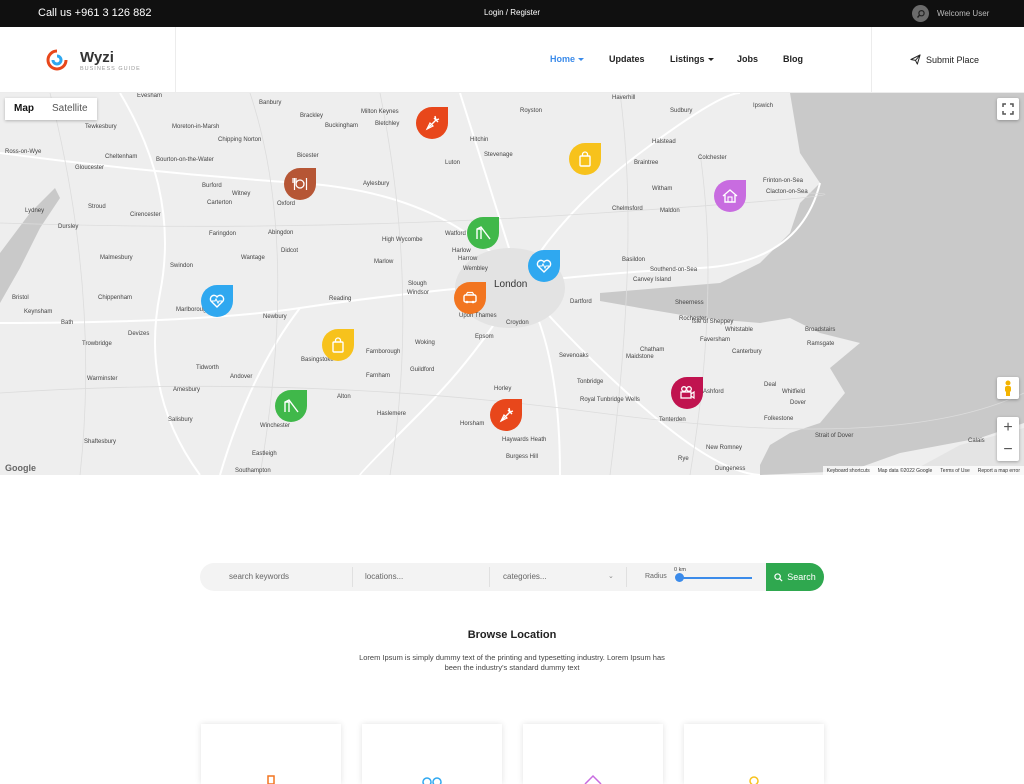 Image resolution: width=1024 pixels, height=784 pixels. I want to click on categories-select: categories... ⌄, so click(560, 577).